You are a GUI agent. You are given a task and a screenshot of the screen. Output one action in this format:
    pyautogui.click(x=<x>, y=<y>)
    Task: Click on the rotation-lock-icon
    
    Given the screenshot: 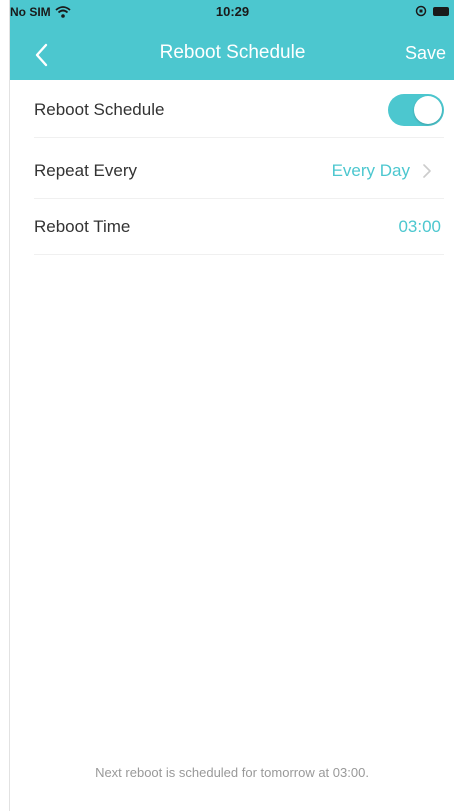 What is the action you would take?
    pyautogui.click(x=421, y=11)
    